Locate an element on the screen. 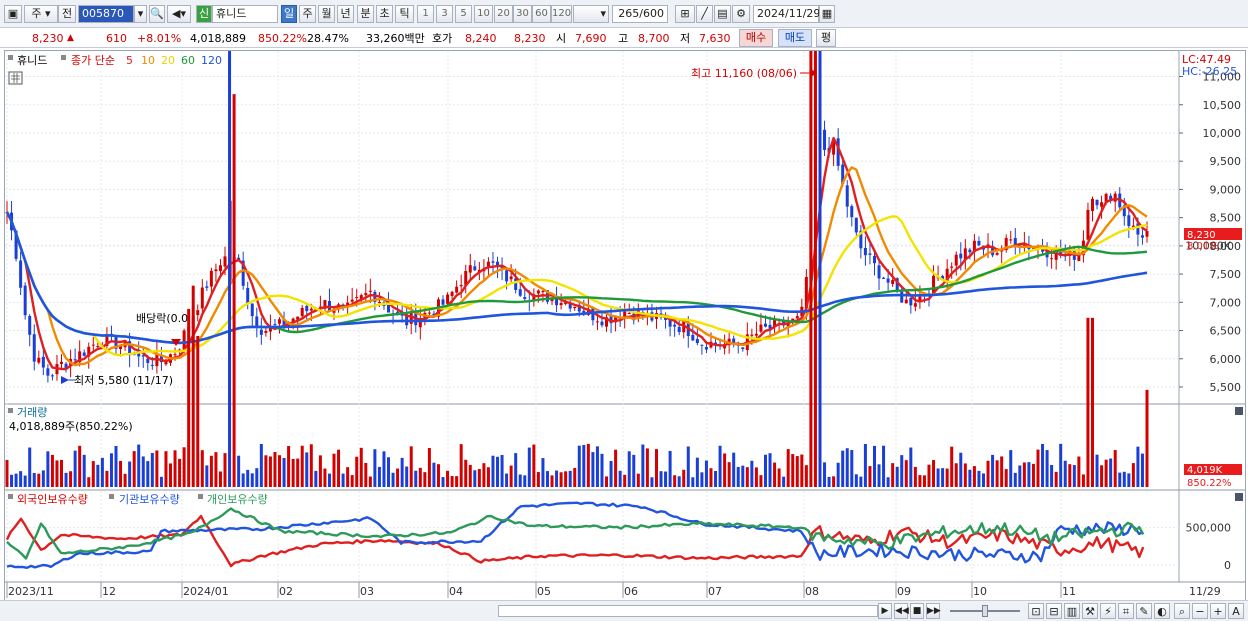  stock-code-input: 005870 is located at coordinates (106, 14).